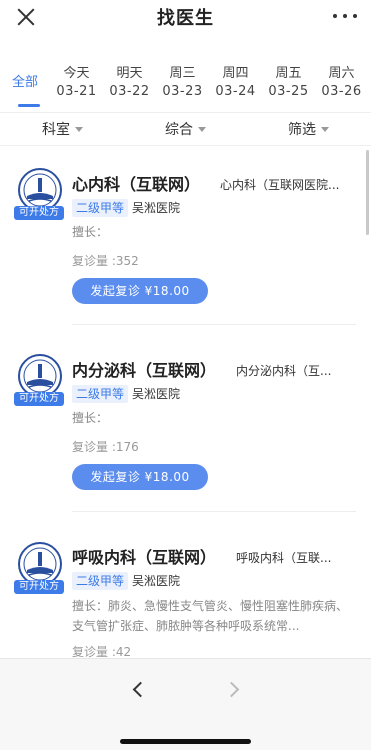  Describe the element at coordinates (76, 83) in the screenshot. I see `tab-day-0: 今天 03-21` at that location.